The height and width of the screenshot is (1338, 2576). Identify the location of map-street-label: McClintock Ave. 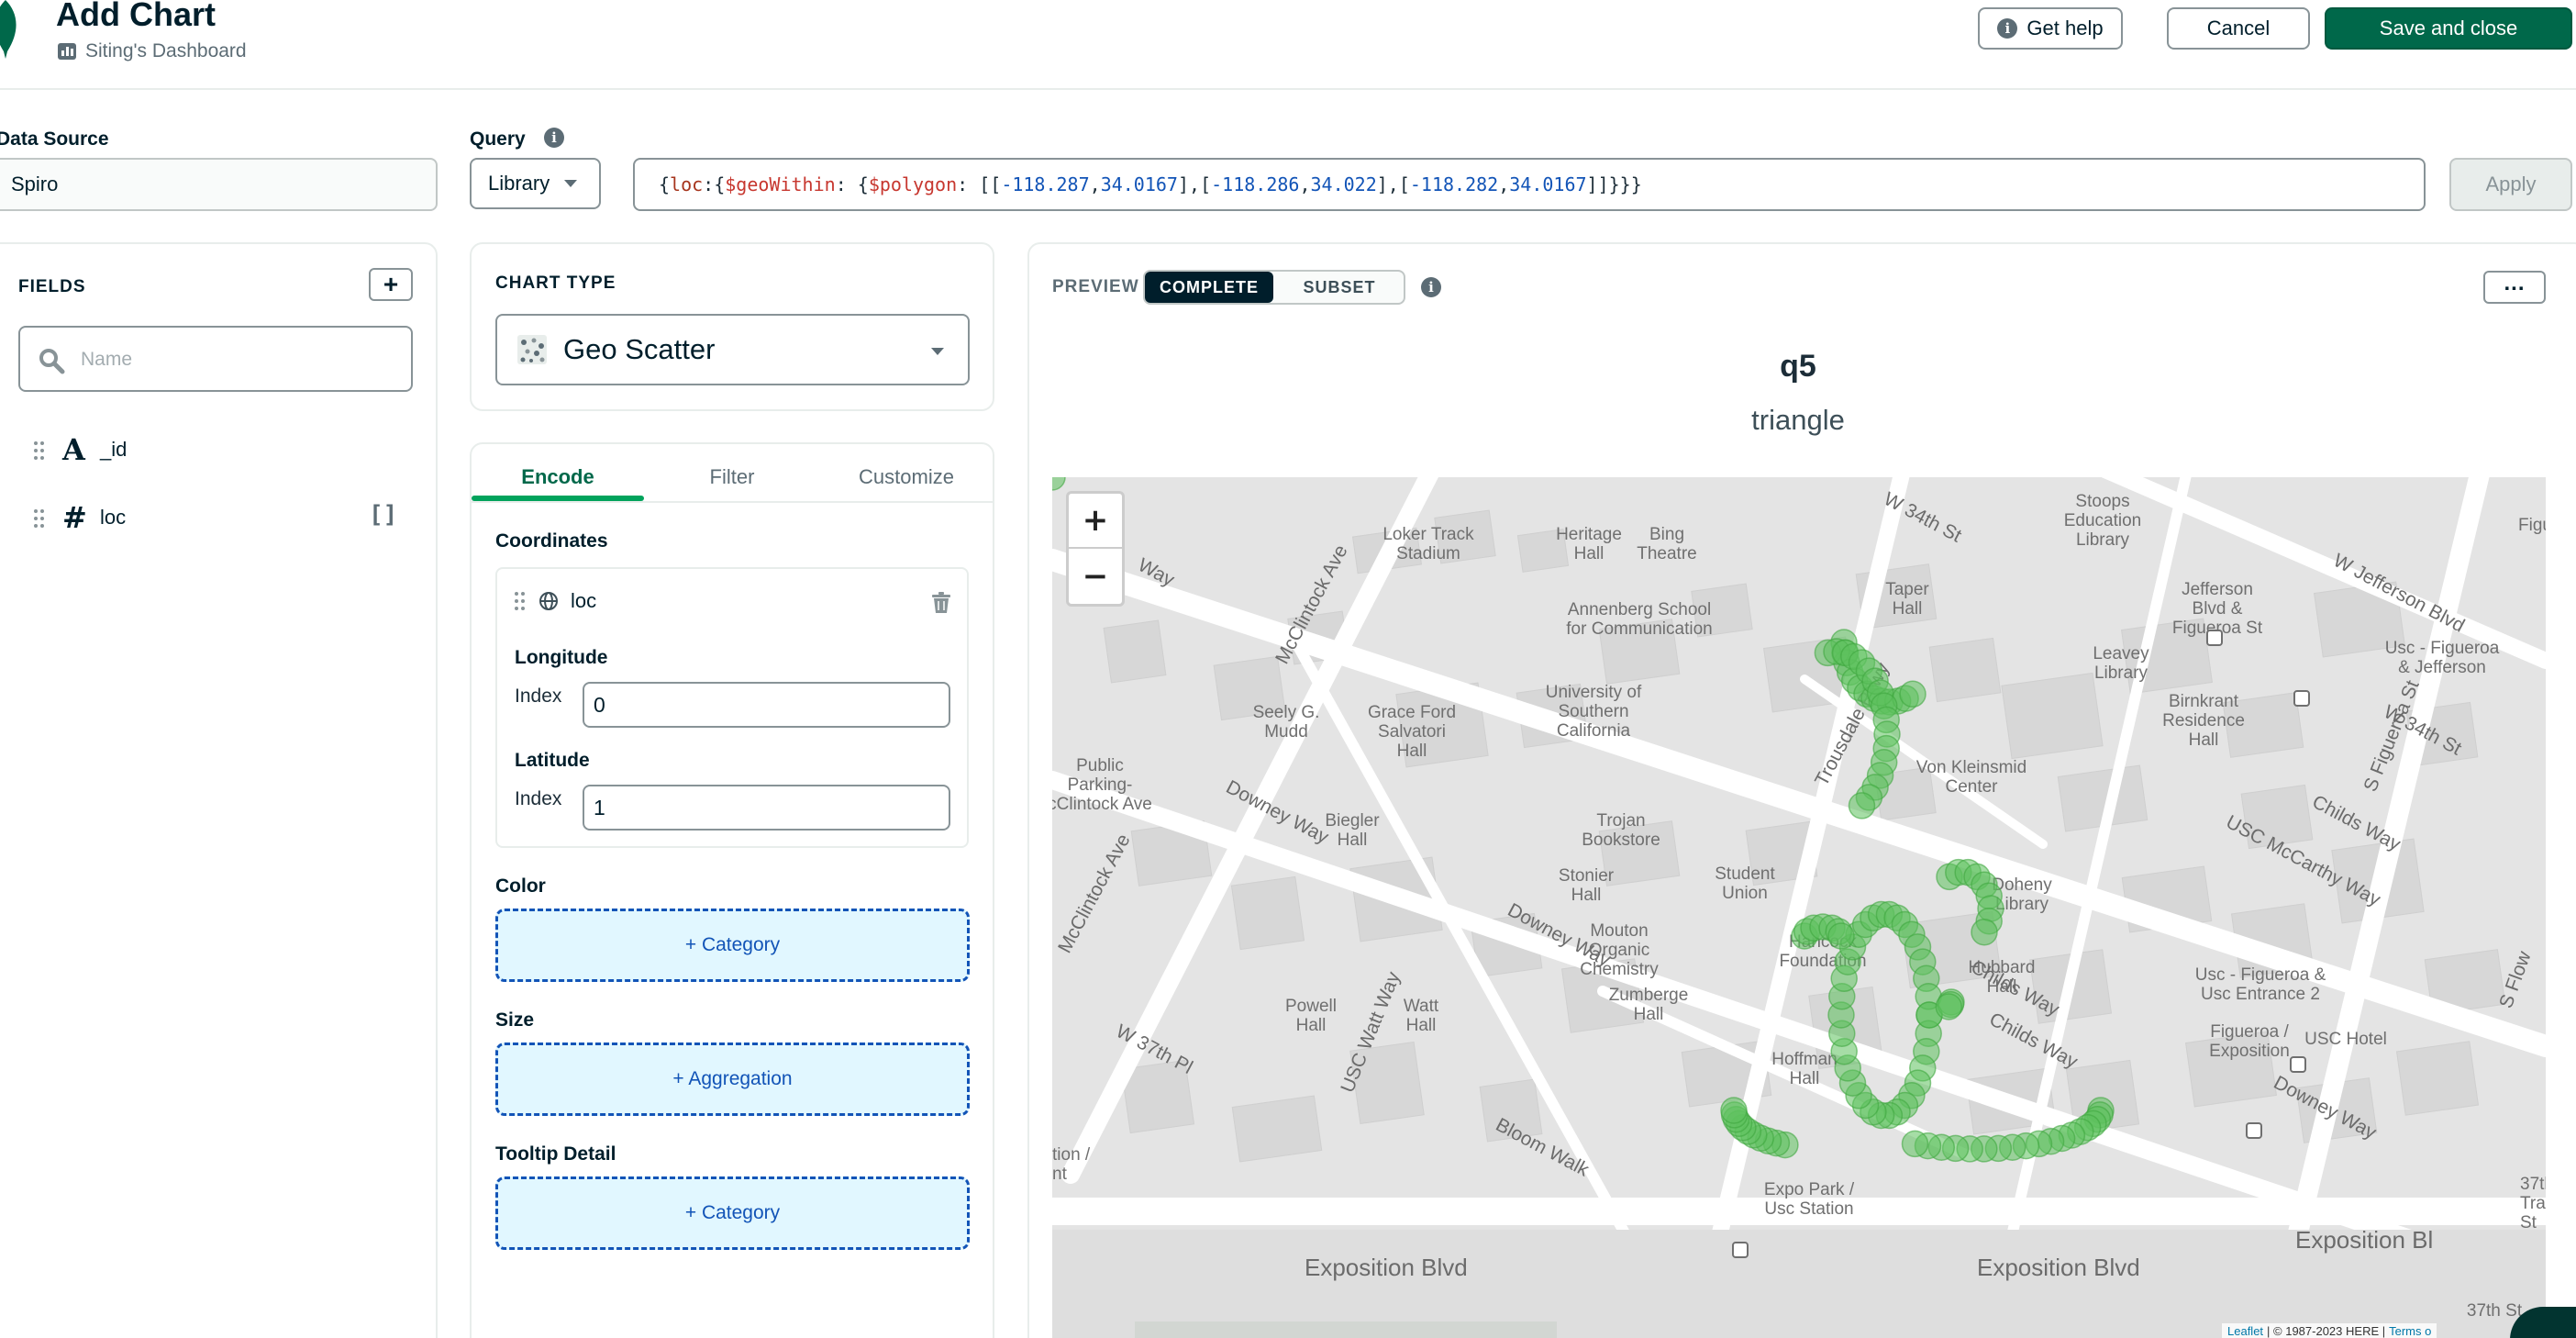
(1094, 894).